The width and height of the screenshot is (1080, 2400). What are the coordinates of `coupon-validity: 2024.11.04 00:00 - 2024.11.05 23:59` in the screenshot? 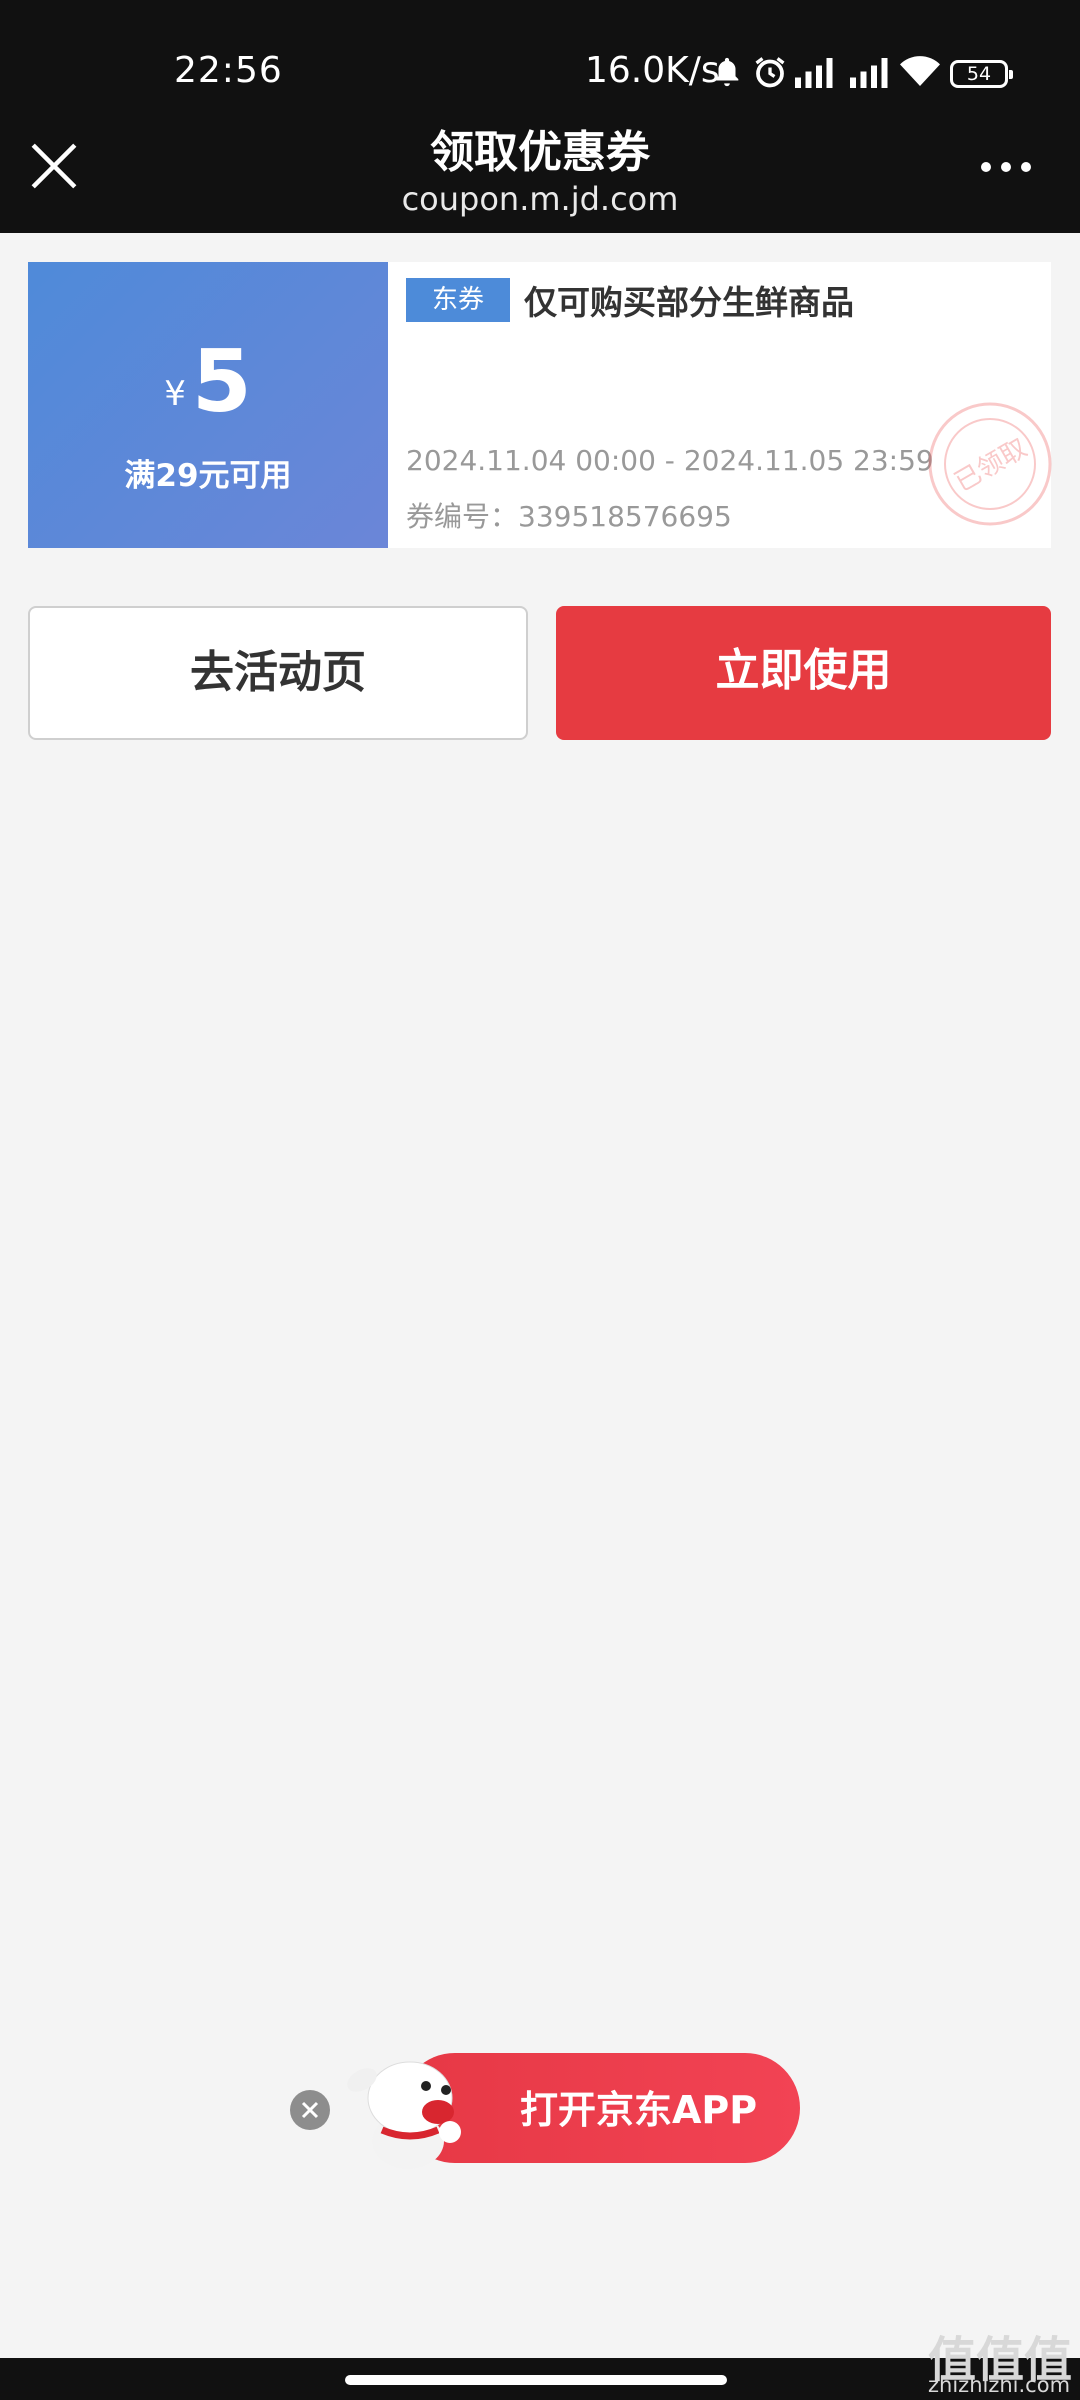 It's located at (670, 460).